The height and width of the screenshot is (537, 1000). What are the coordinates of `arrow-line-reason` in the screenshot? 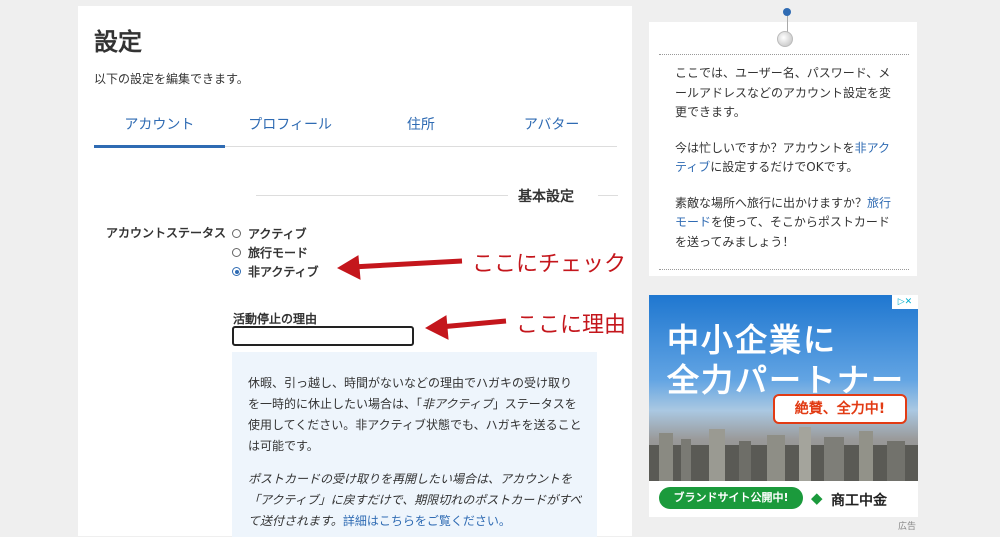 It's located at (473, 324).